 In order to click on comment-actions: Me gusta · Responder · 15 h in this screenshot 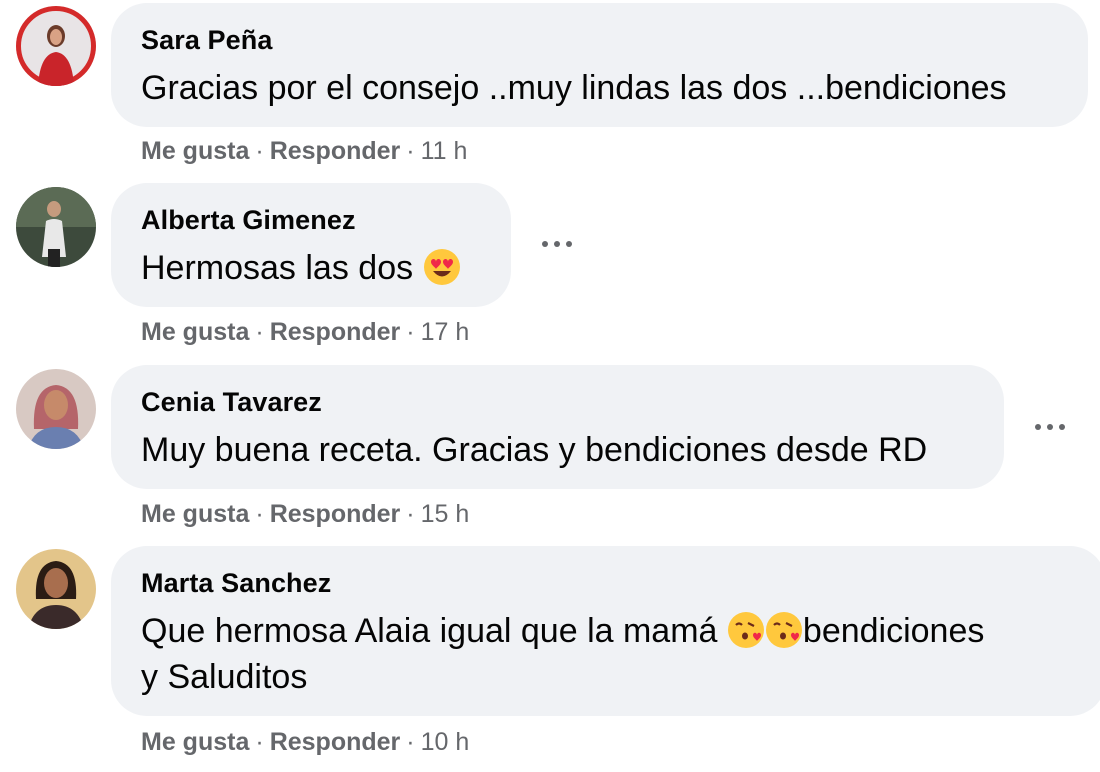, I will do `click(305, 514)`.